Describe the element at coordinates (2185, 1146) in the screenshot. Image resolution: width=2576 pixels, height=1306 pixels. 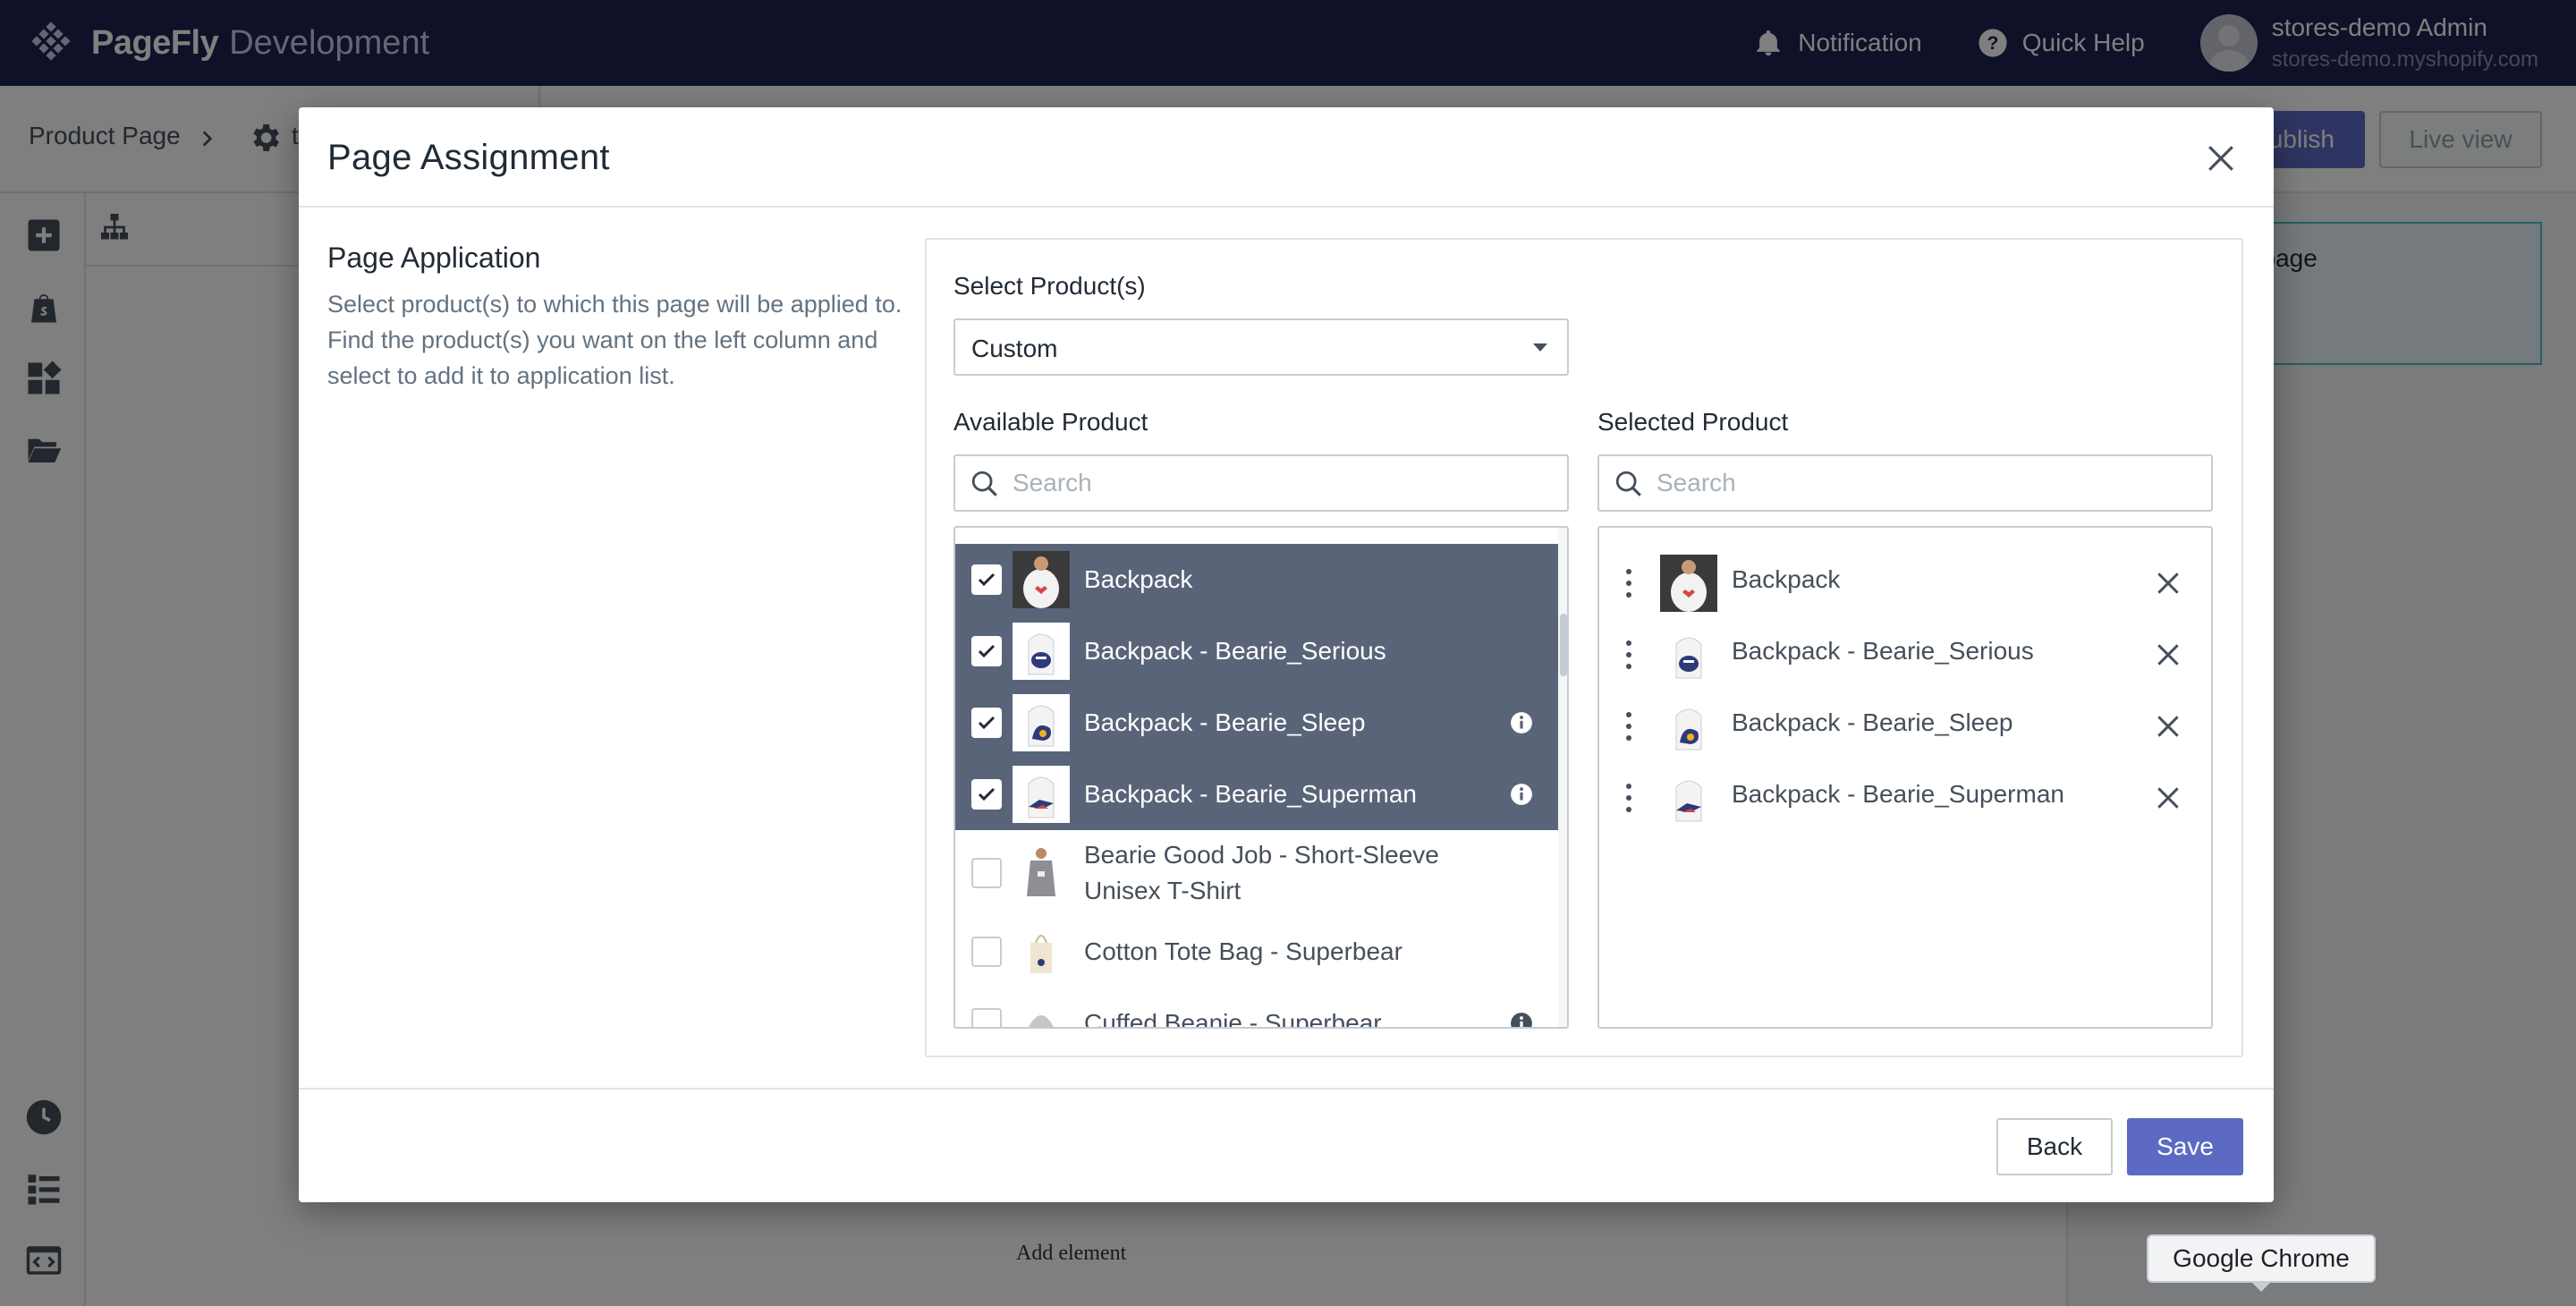
I see `save-button: Save` at that location.